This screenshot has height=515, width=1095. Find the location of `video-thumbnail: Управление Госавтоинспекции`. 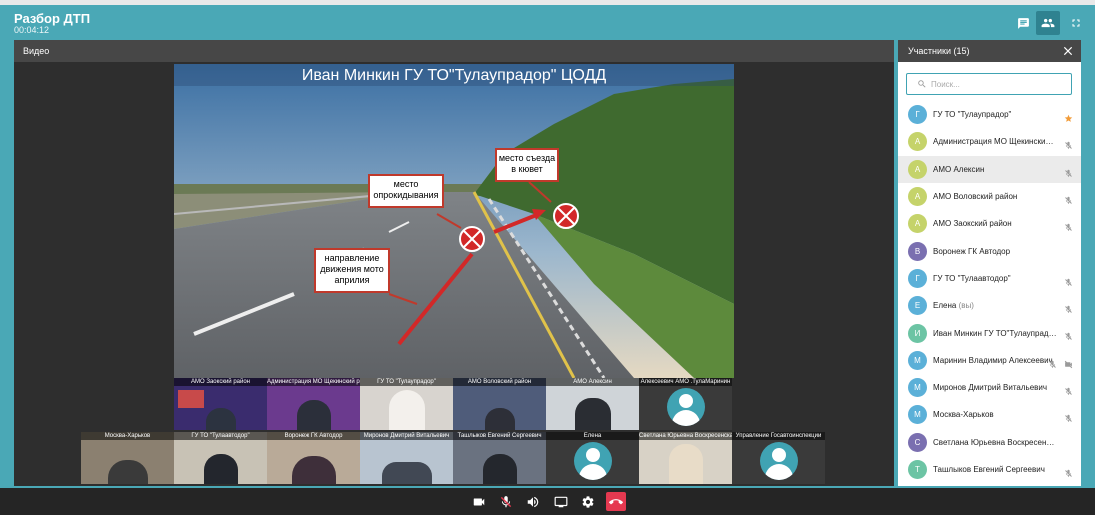

video-thumbnail: Управление Госавтоинспекции is located at coordinates (778, 458).